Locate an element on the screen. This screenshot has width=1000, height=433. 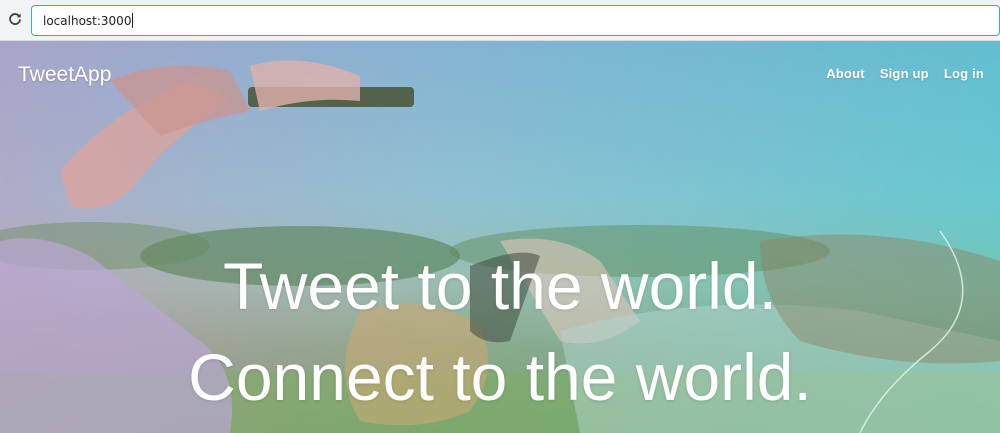
hero-headline-line-1: Tweet to the world. is located at coordinates (500, 286).